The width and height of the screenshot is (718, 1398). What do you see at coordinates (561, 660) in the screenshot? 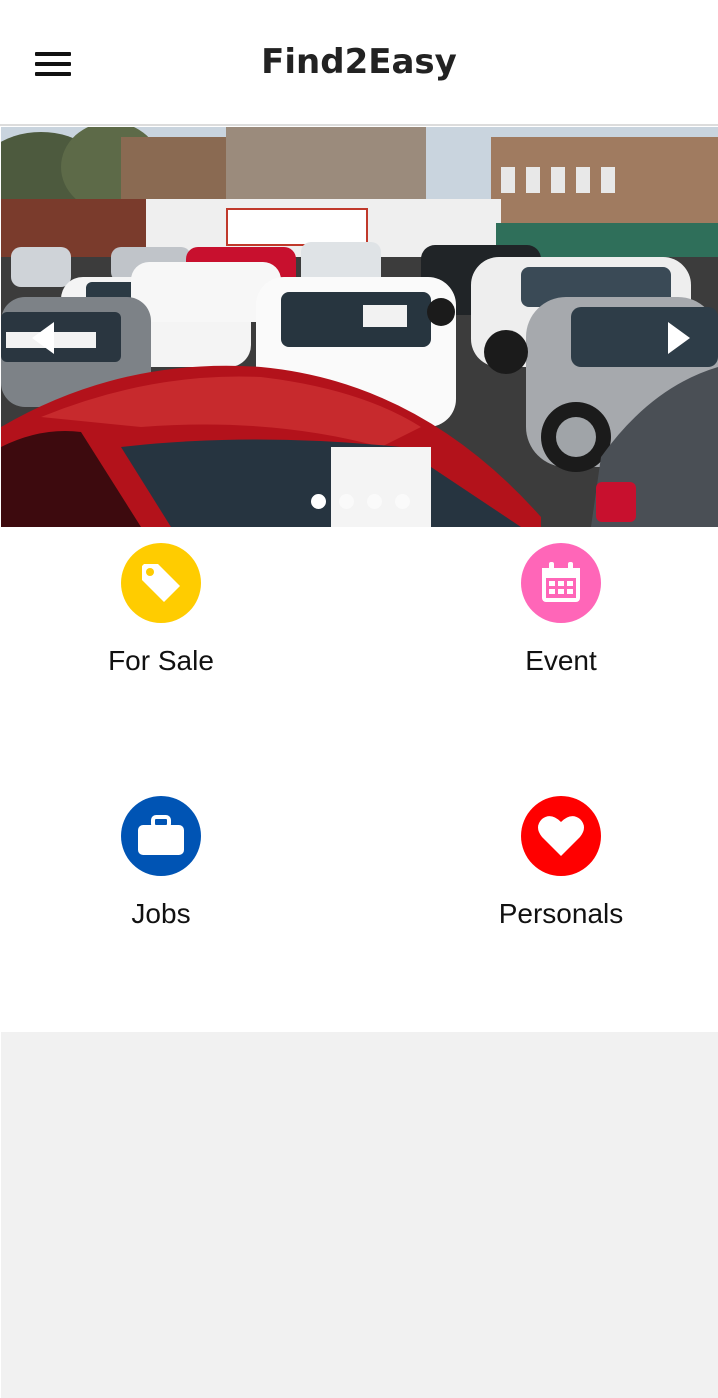
I see `category-label: Event` at bounding box center [561, 660].